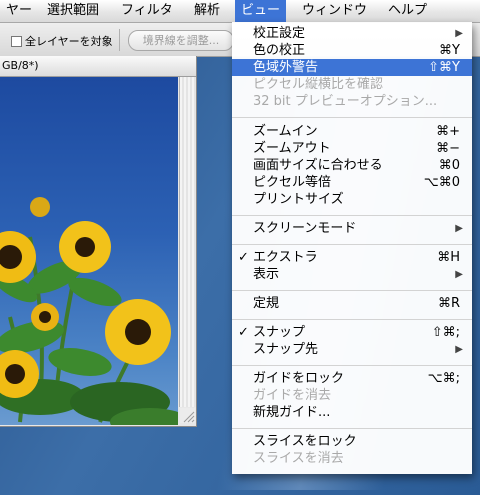  Describe the element at coordinates (69, 41) in the screenshot. I see `all-layers-label: 全レイヤーを対象` at that location.